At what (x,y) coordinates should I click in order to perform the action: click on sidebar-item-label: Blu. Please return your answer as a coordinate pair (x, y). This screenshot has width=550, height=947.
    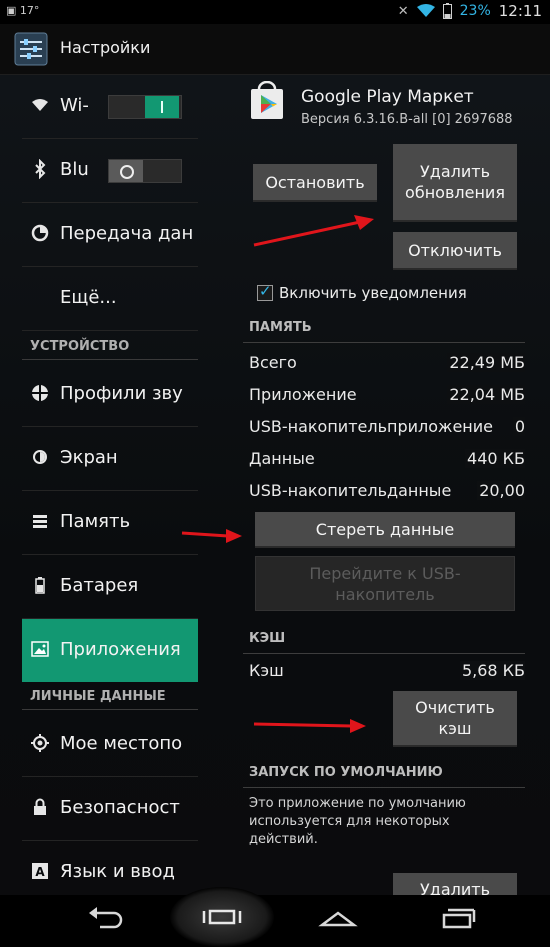
    Looking at the image, I should click on (74, 169).